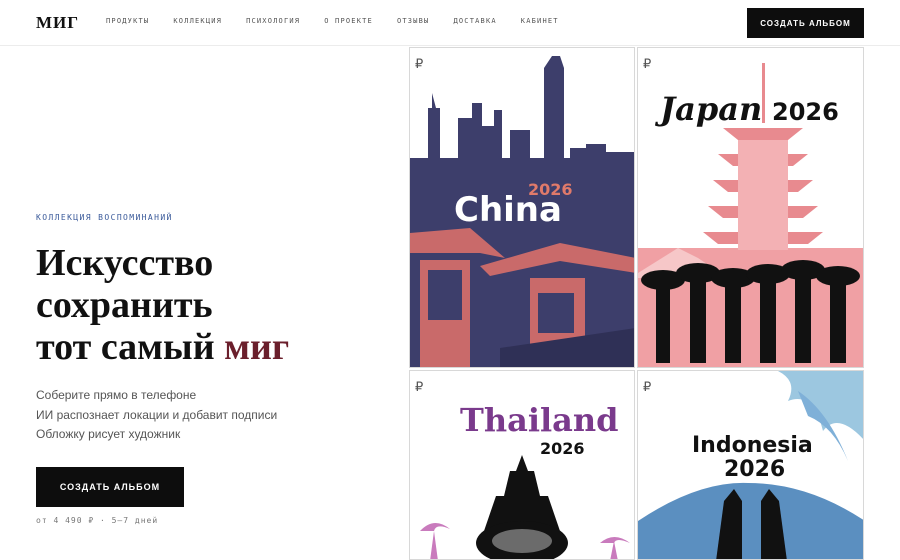 This screenshot has height=560, width=900. I want to click on hero-title: Искусство сохранить тот самый миг, so click(216, 305).